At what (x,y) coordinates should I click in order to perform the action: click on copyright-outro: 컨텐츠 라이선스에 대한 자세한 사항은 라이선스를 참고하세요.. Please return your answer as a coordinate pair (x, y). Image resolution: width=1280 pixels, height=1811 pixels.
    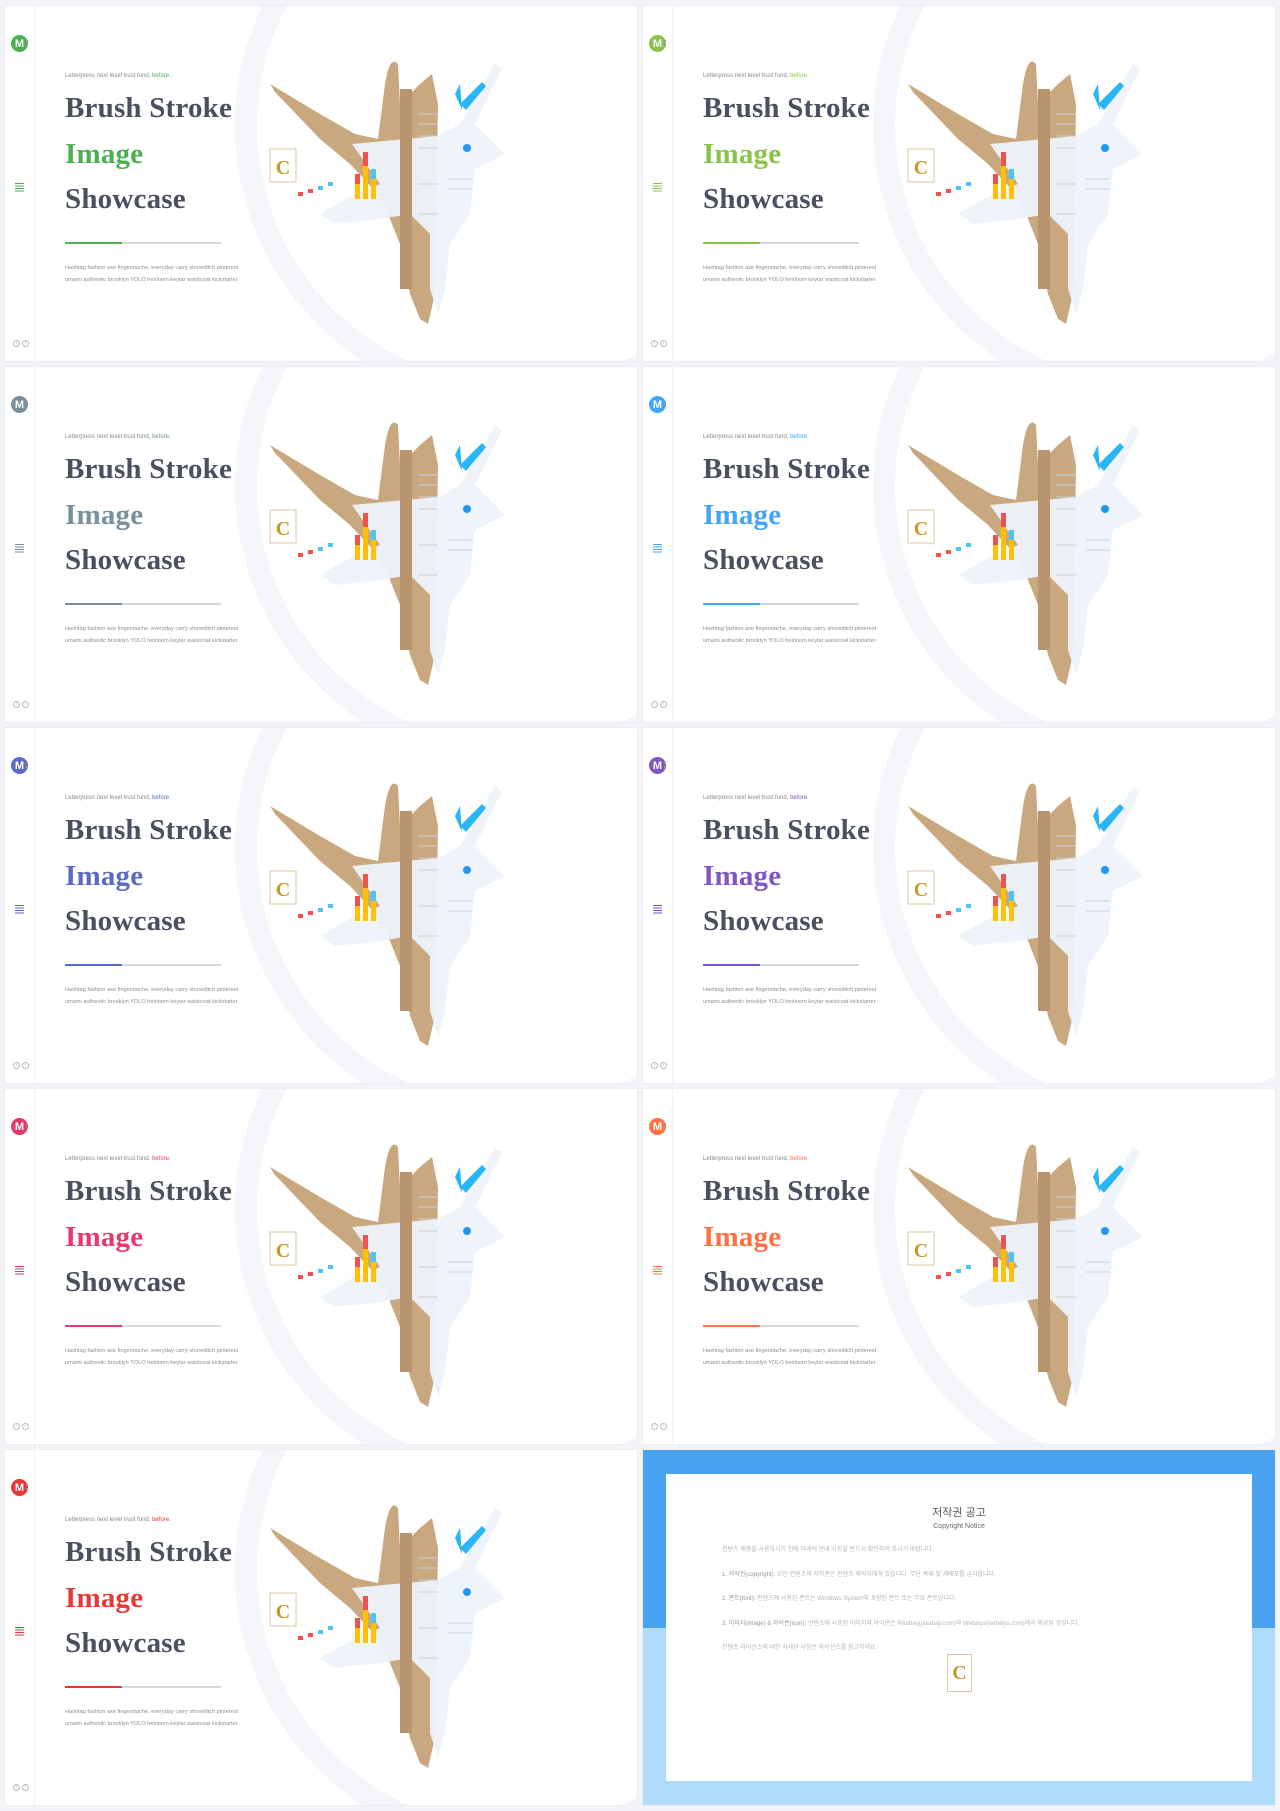
    Looking at the image, I should click on (800, 1648).